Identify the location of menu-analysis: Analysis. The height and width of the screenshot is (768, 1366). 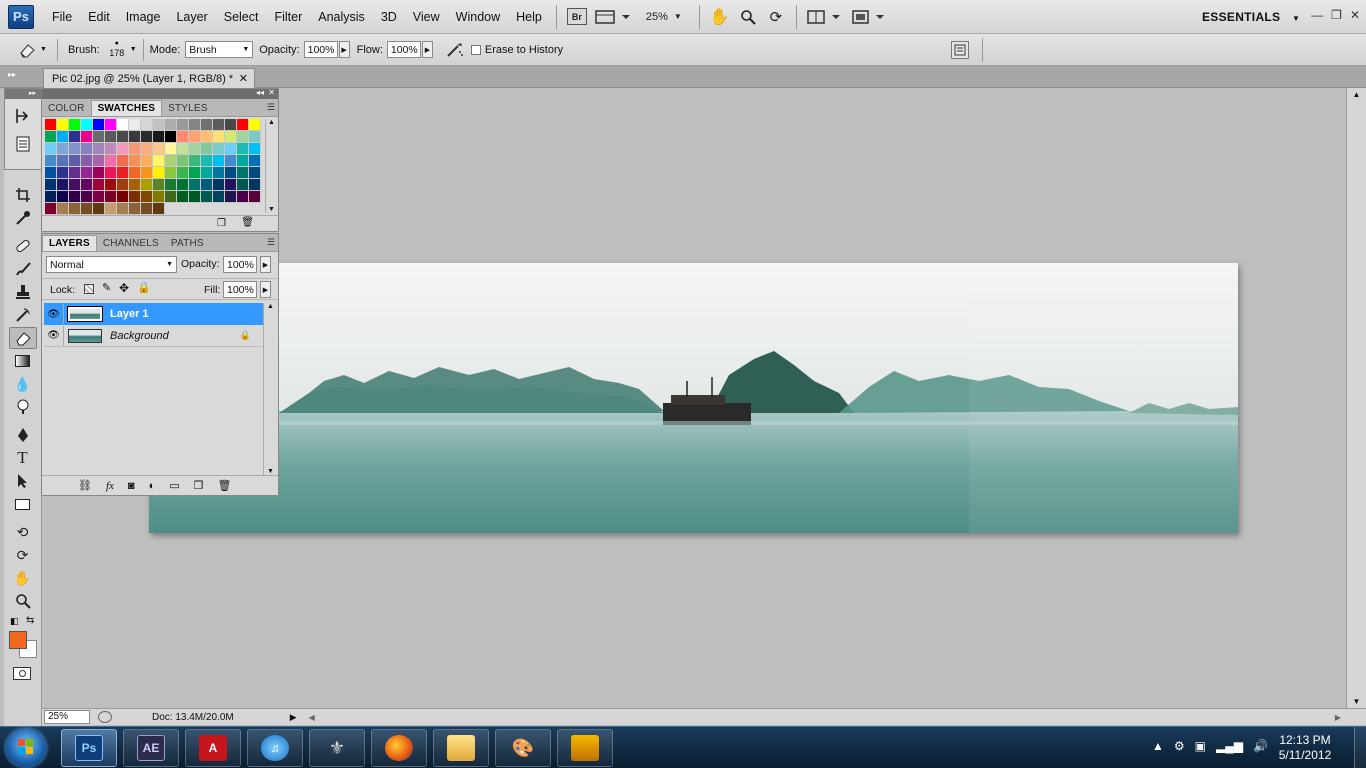
(341, 17).